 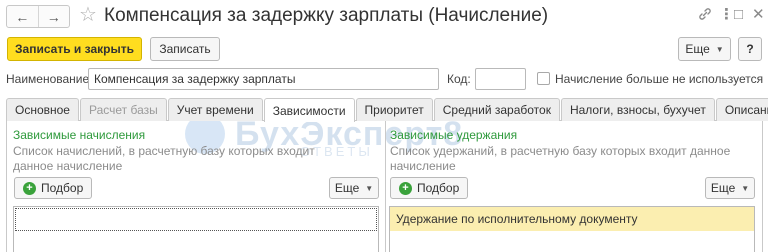 I want to click on right-more-button: Еще ▼, so click(x=730, y=188).